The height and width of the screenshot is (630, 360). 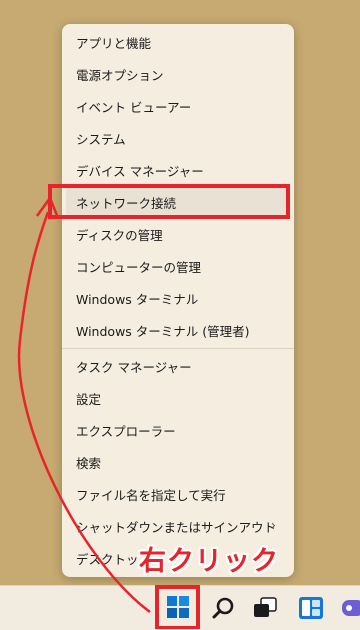 I want to click on menu-item-file-explorer: エクスプローラー, so click(x=178, y=430).